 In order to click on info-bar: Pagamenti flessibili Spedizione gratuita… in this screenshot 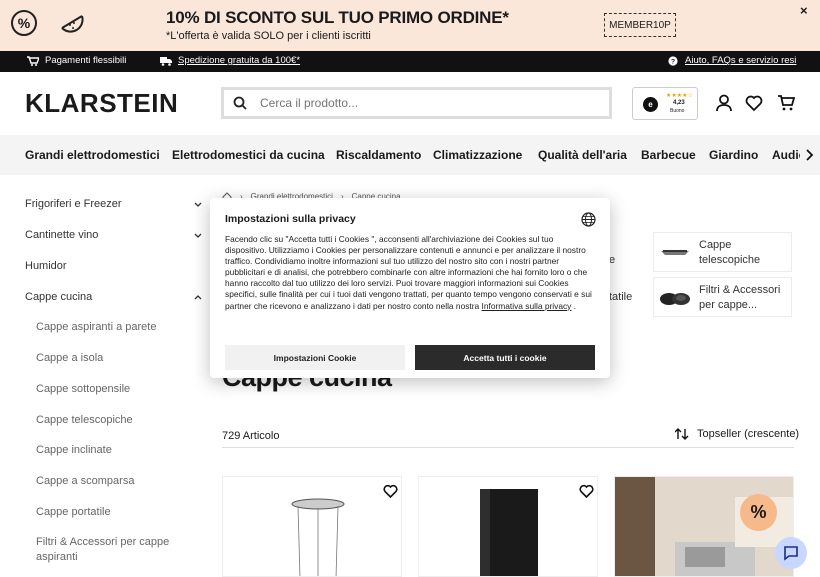, I will do `click(410, 61)`.